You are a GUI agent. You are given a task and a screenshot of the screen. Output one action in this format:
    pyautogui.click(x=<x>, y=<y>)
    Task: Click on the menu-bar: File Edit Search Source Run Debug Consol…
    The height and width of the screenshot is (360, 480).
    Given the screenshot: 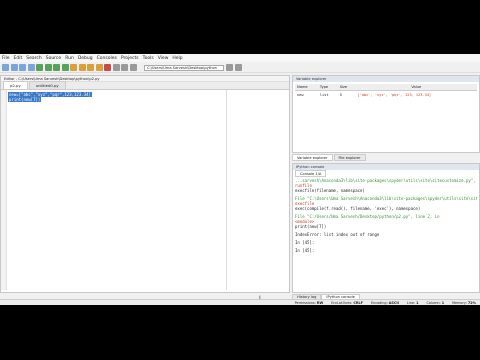 What is the action you would take?
    pyautogui.click(x=240, y=58)
    